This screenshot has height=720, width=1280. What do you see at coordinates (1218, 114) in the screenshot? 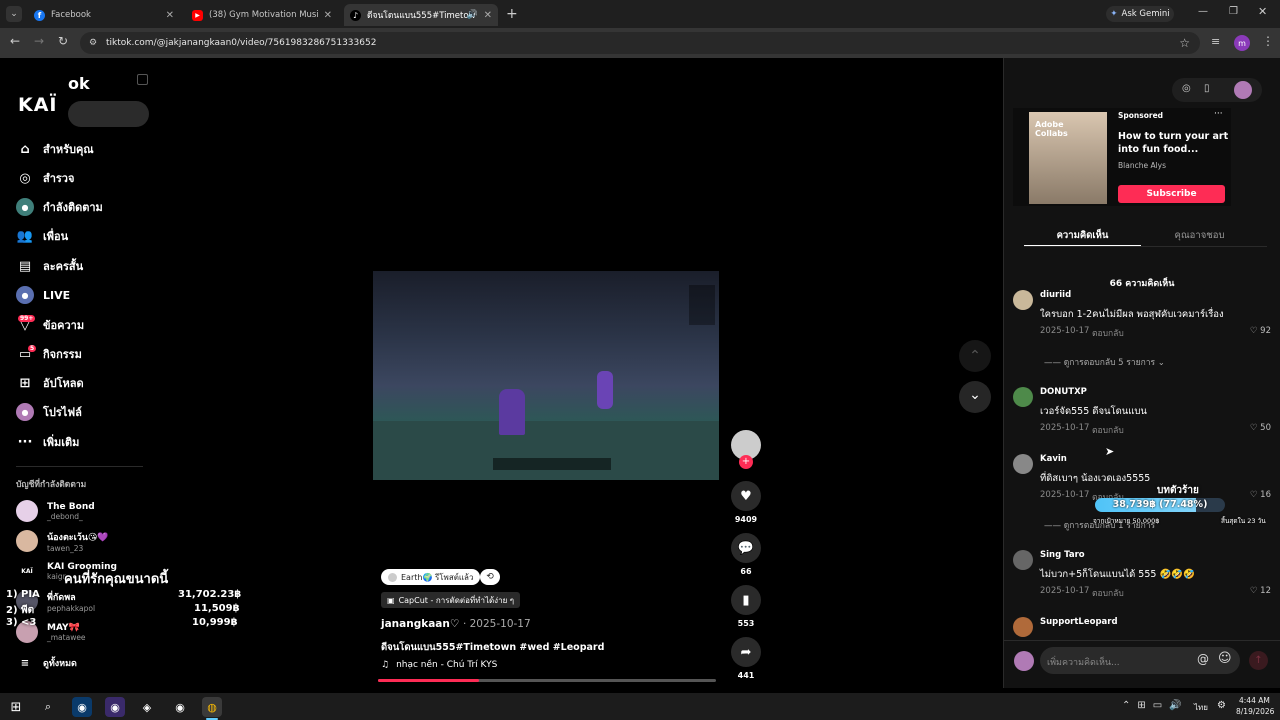
I see `ad-more-icon: ···` at bounding box center [1218, 114].